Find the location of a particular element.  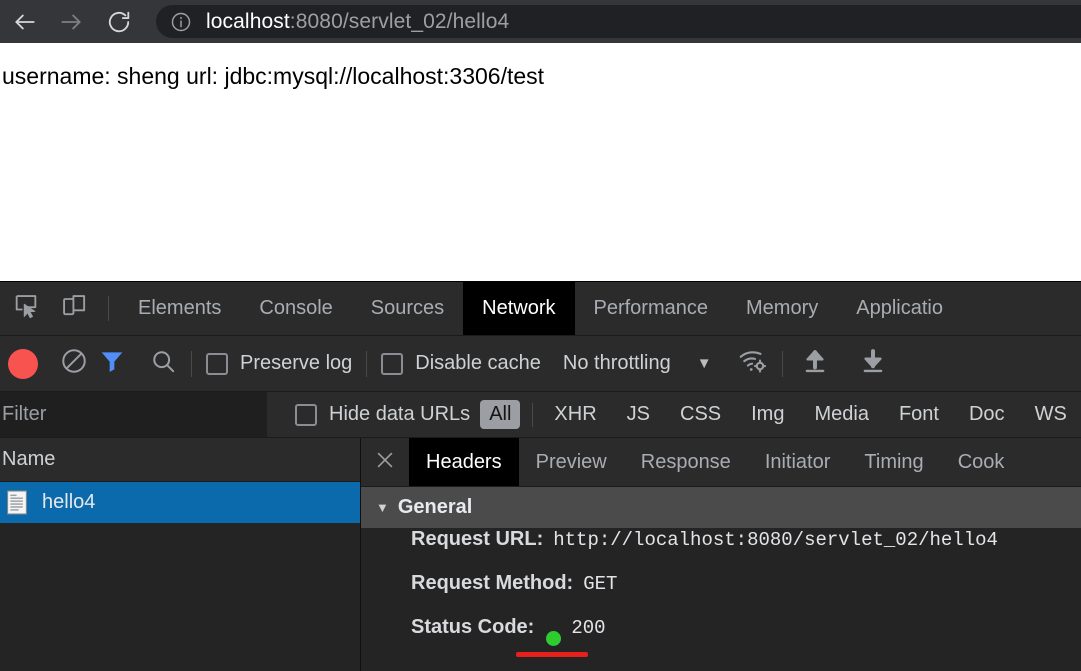

filter-type-xhr: XHR is located at coordinates (575, 414).